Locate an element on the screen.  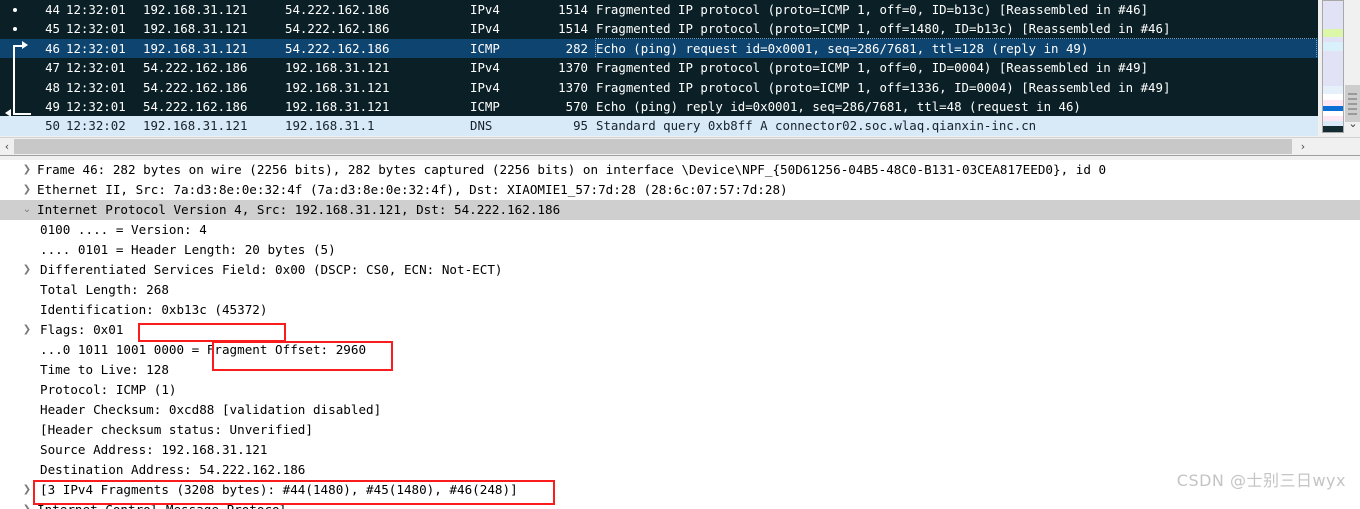
packet-length: 570 is located at coordinates (576, 106).